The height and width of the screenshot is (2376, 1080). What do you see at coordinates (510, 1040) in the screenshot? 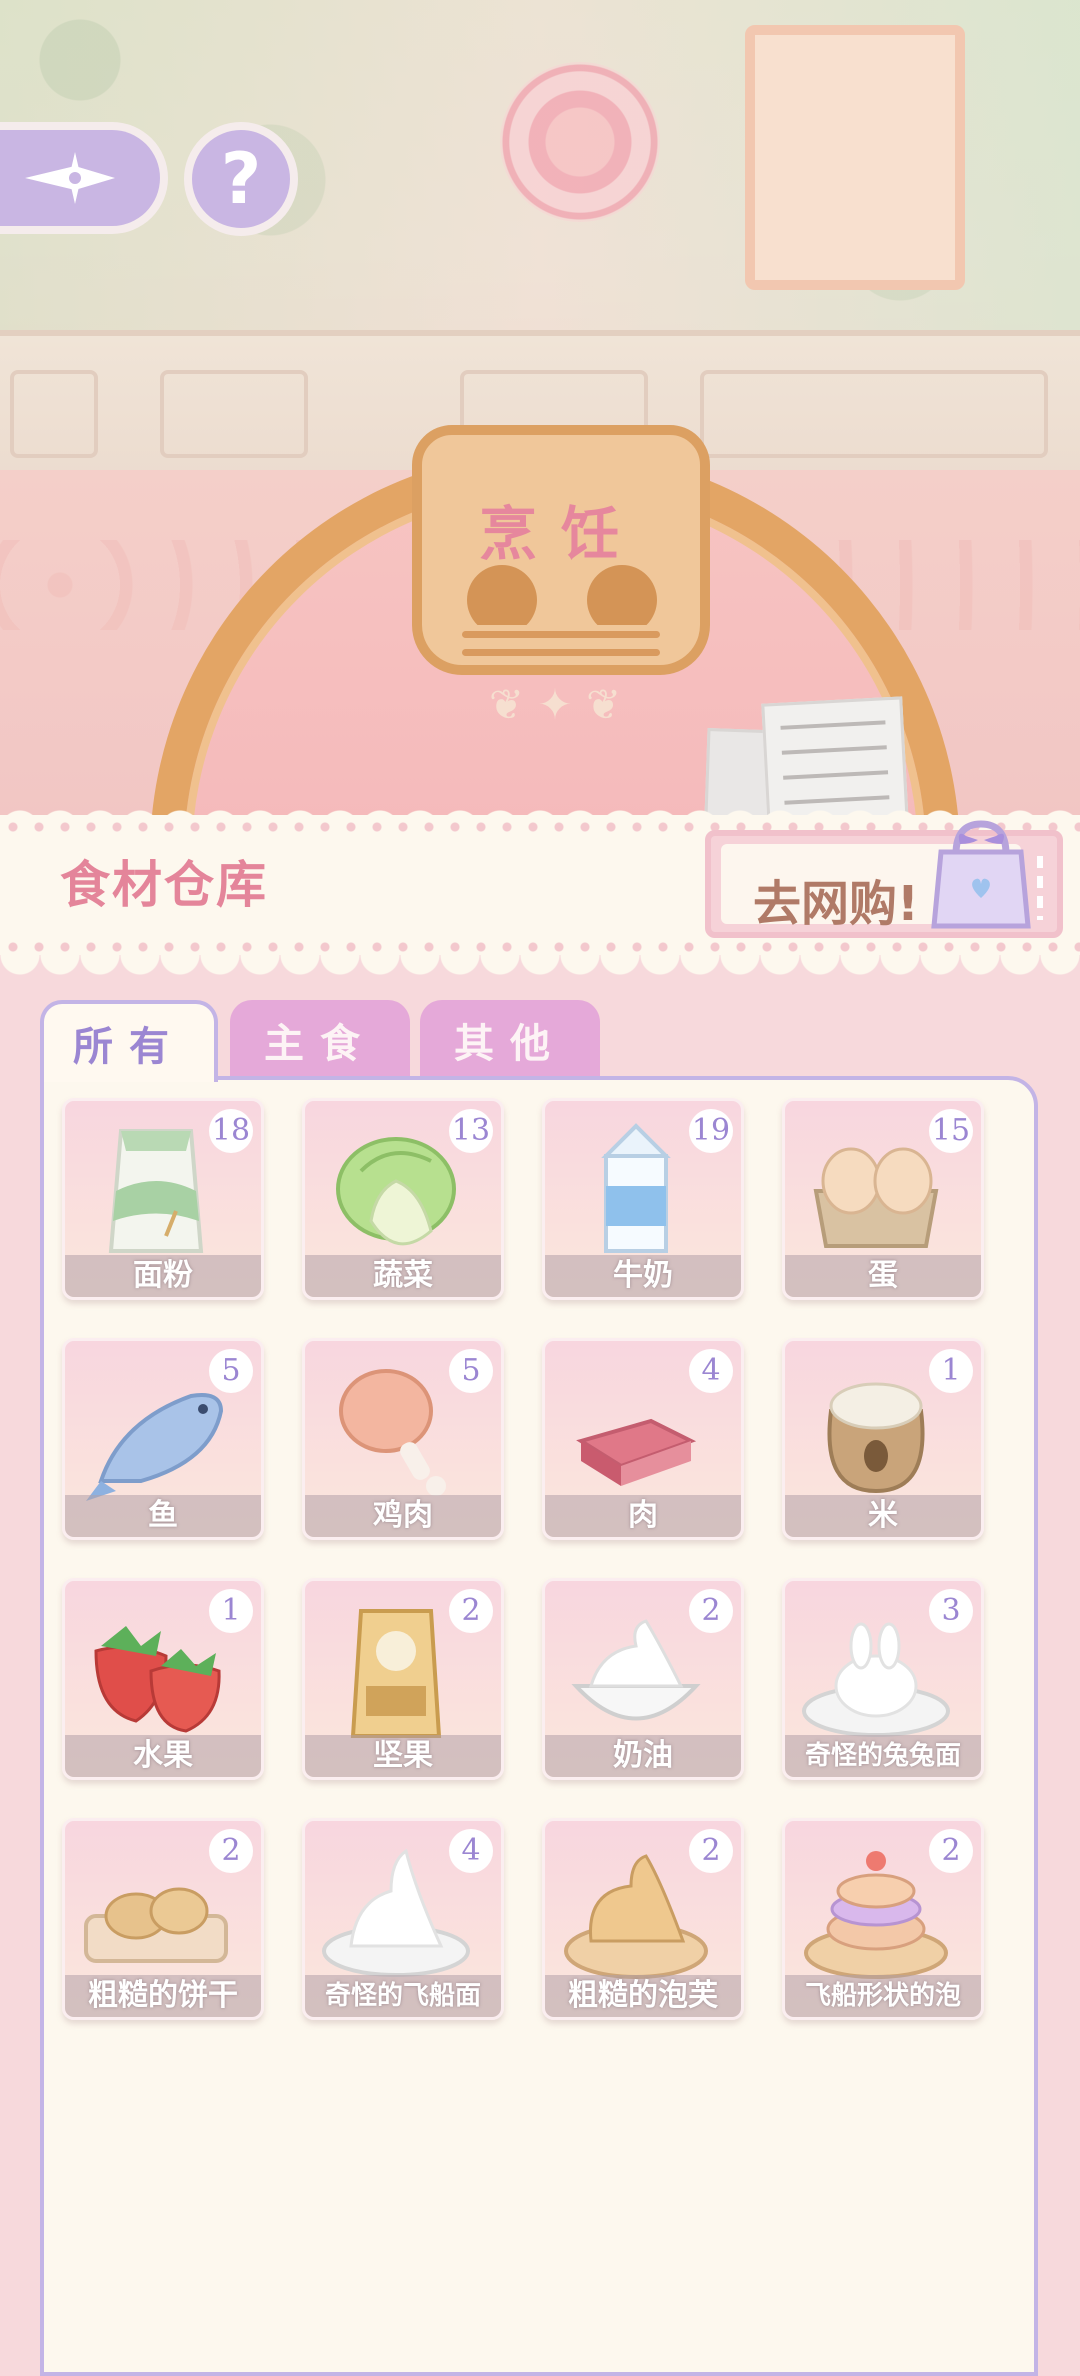
I see `tab-other: 其他` at bounding box center [510, 1040].